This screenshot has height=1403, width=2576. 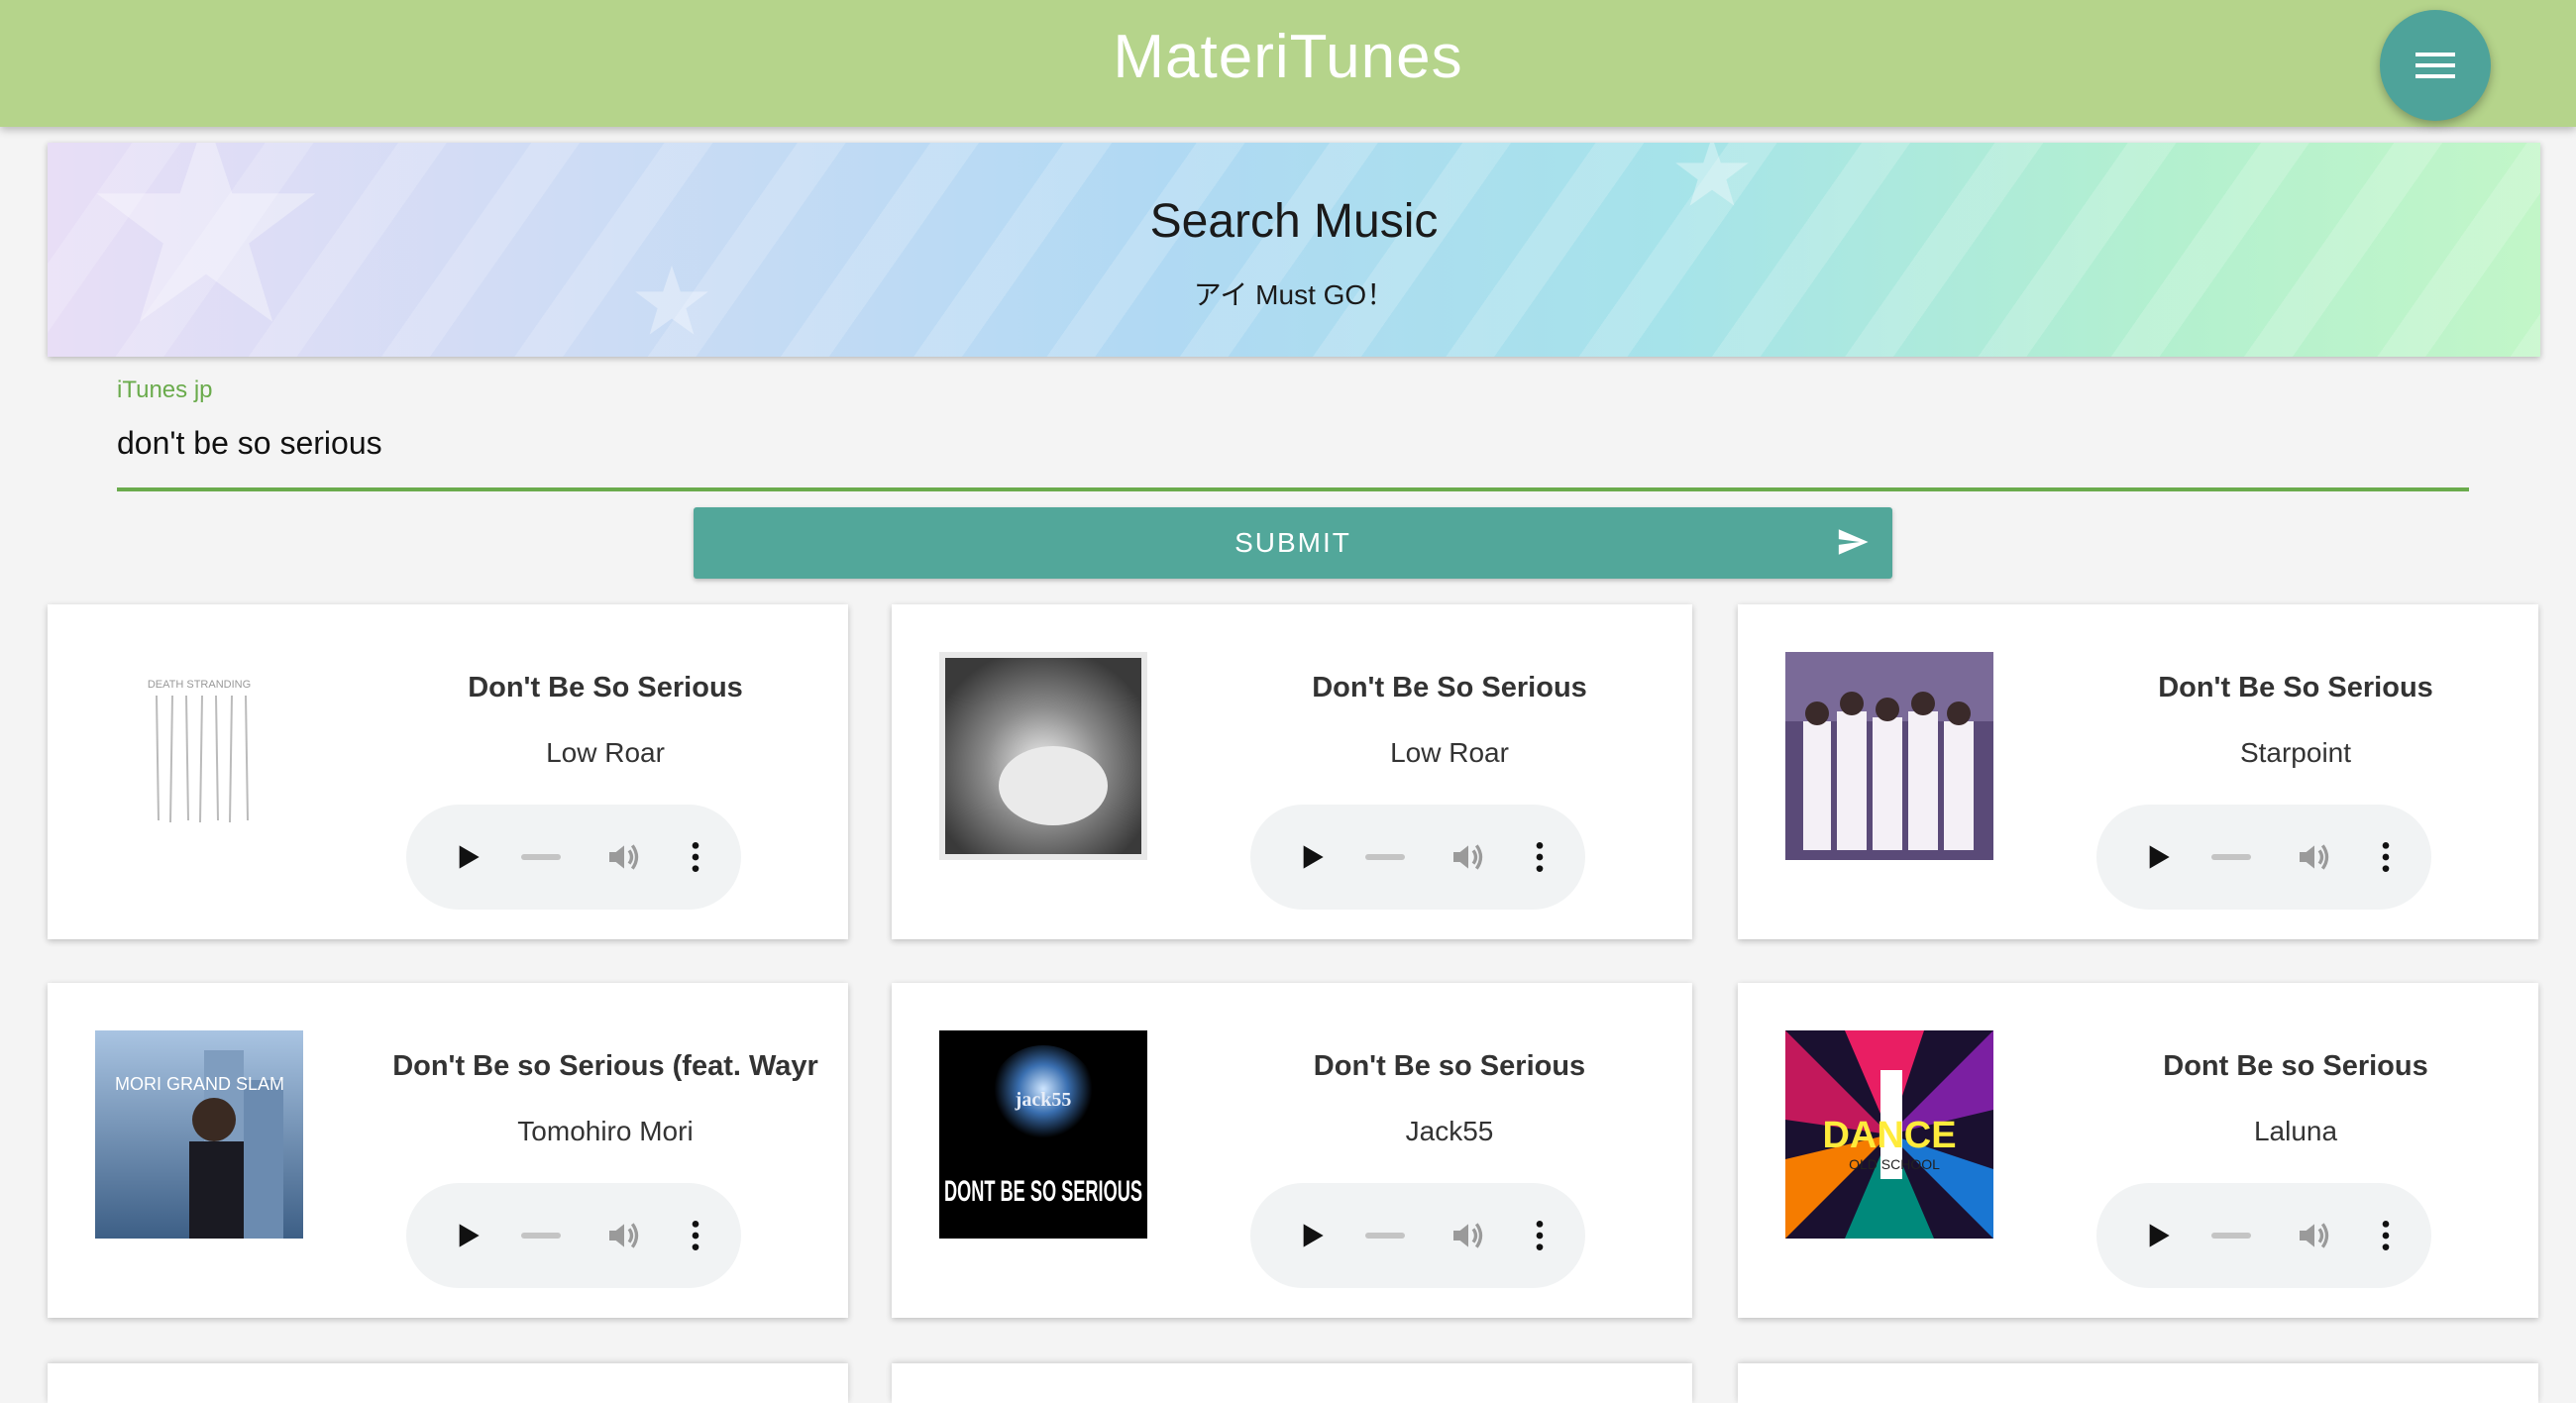 I want to click on song-artist: Tomohiro Mori, so click(x=605, y=1131).